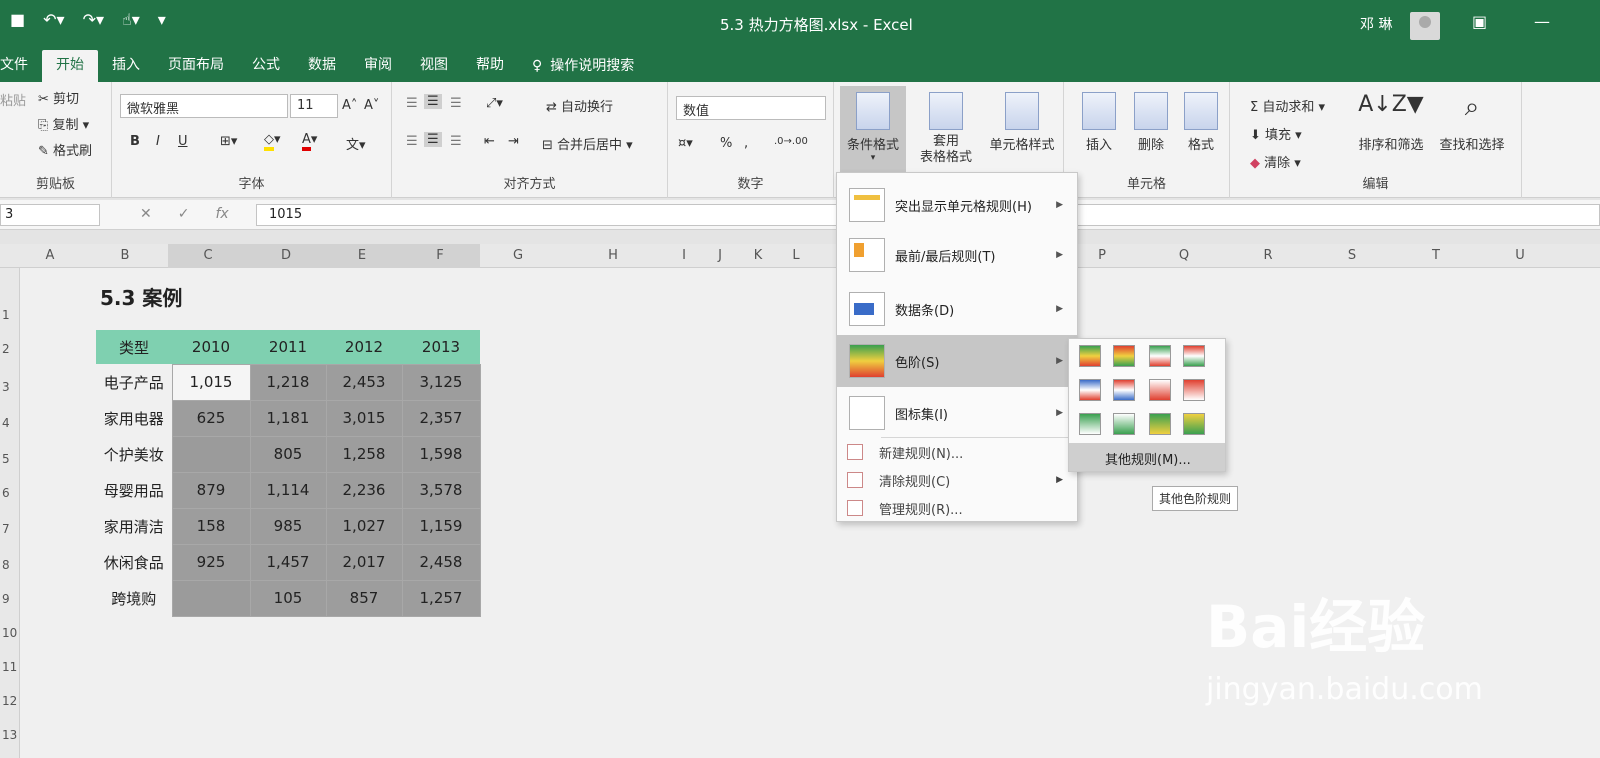 This screenshot has height=758, width=1600. What do you see at coordinates (288, 526) in the screenshot?
I see `table-cell: 985` at bounding box center [288, 526].